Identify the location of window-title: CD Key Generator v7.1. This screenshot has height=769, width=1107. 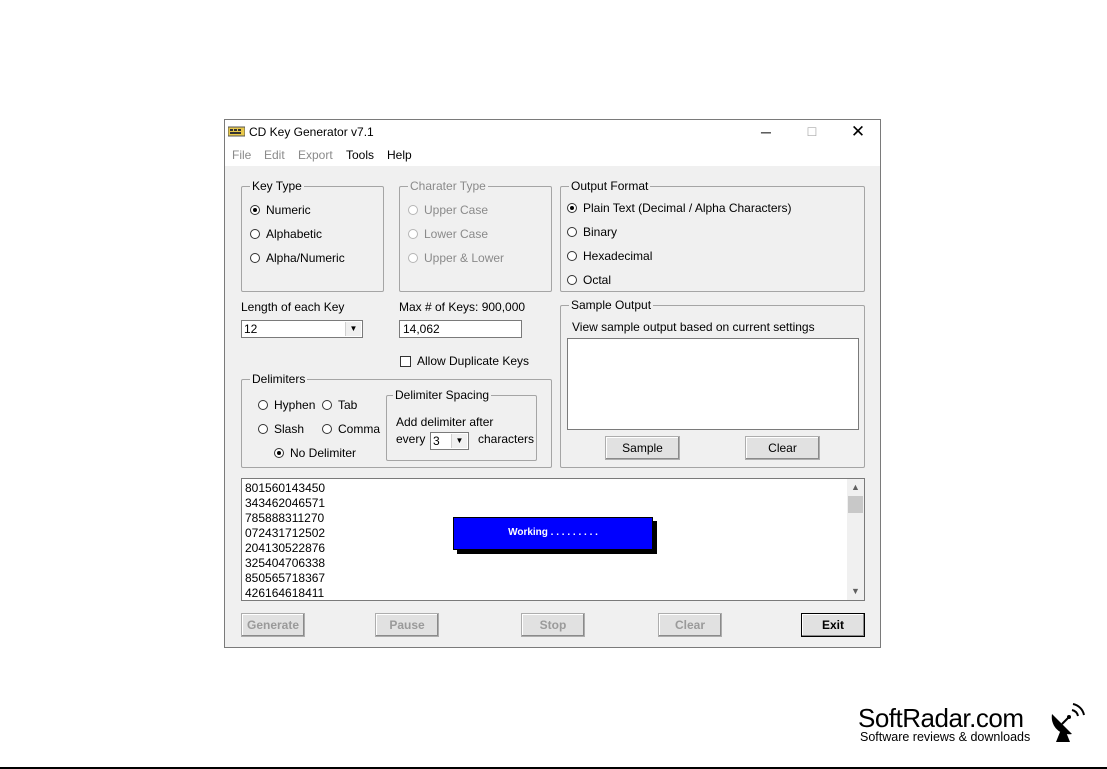
(311, 132).